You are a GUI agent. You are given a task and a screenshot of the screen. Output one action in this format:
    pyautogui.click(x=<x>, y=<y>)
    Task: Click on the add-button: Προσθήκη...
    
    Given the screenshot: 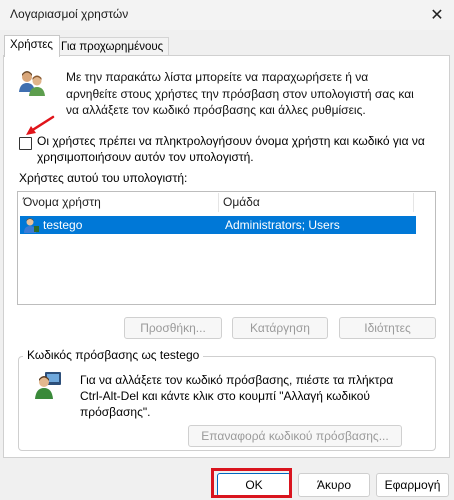 What is the action you would take?
    pyautogui.click(x=173, y=328)
    